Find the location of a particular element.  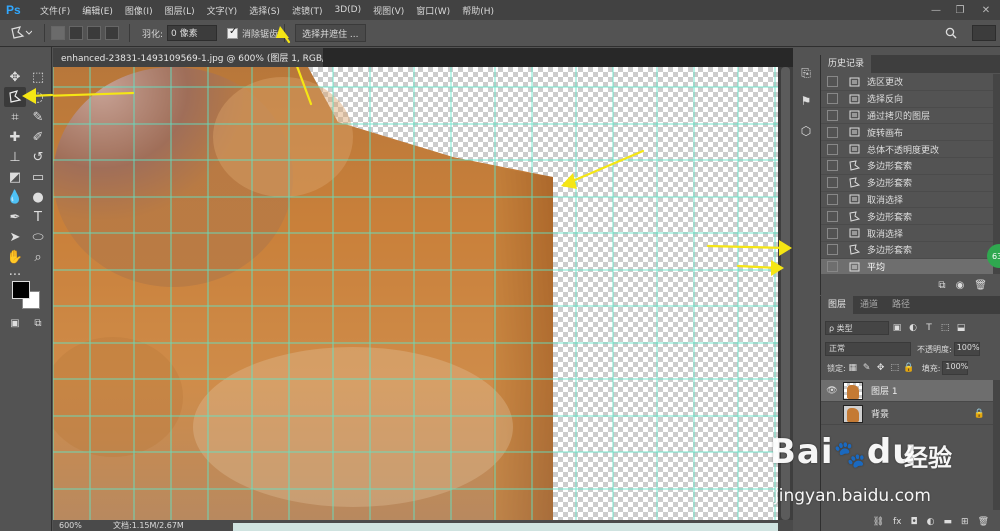

properties-panel-icon: ⚑ is located at coordinates (806, 101).